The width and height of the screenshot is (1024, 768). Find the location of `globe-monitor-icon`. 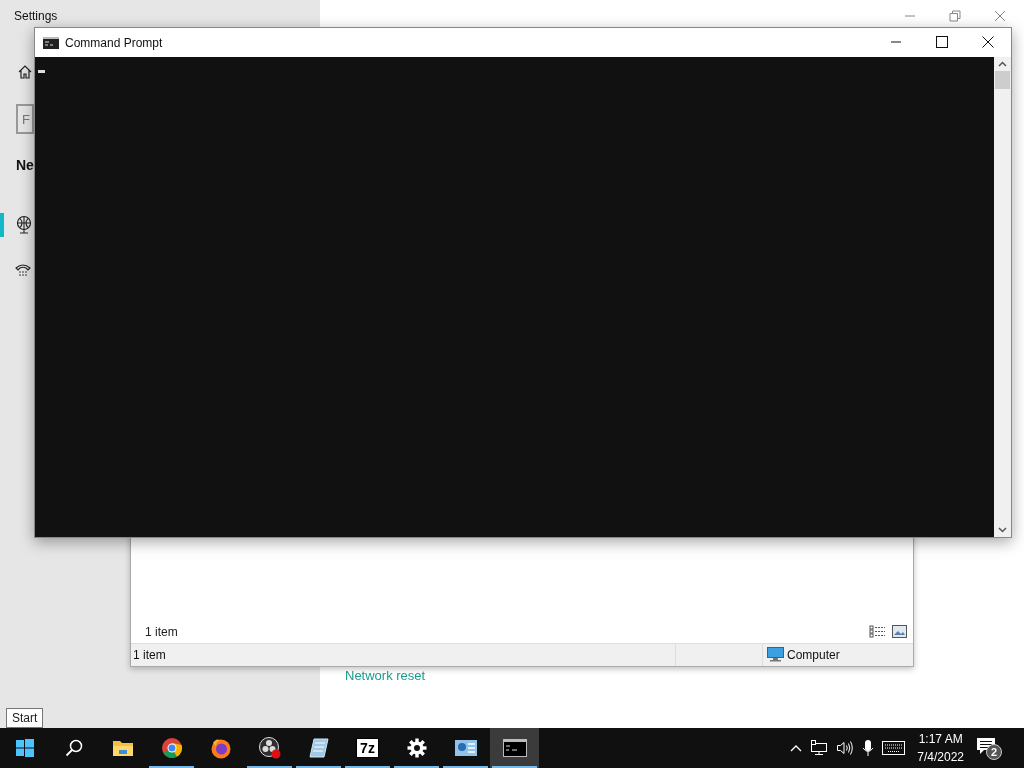

globe-monitor-icon is located at coordinates (24, 225).